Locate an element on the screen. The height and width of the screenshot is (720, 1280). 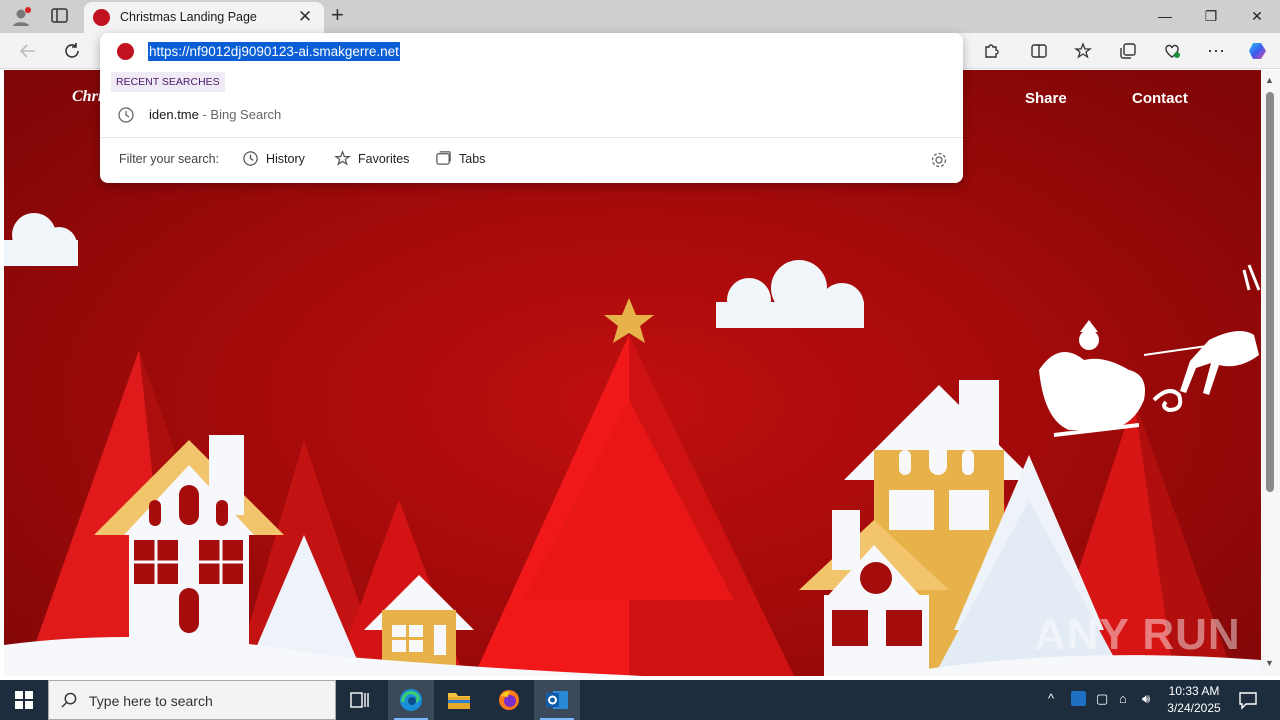
extensions-icon is located at coordinates (991, 51).